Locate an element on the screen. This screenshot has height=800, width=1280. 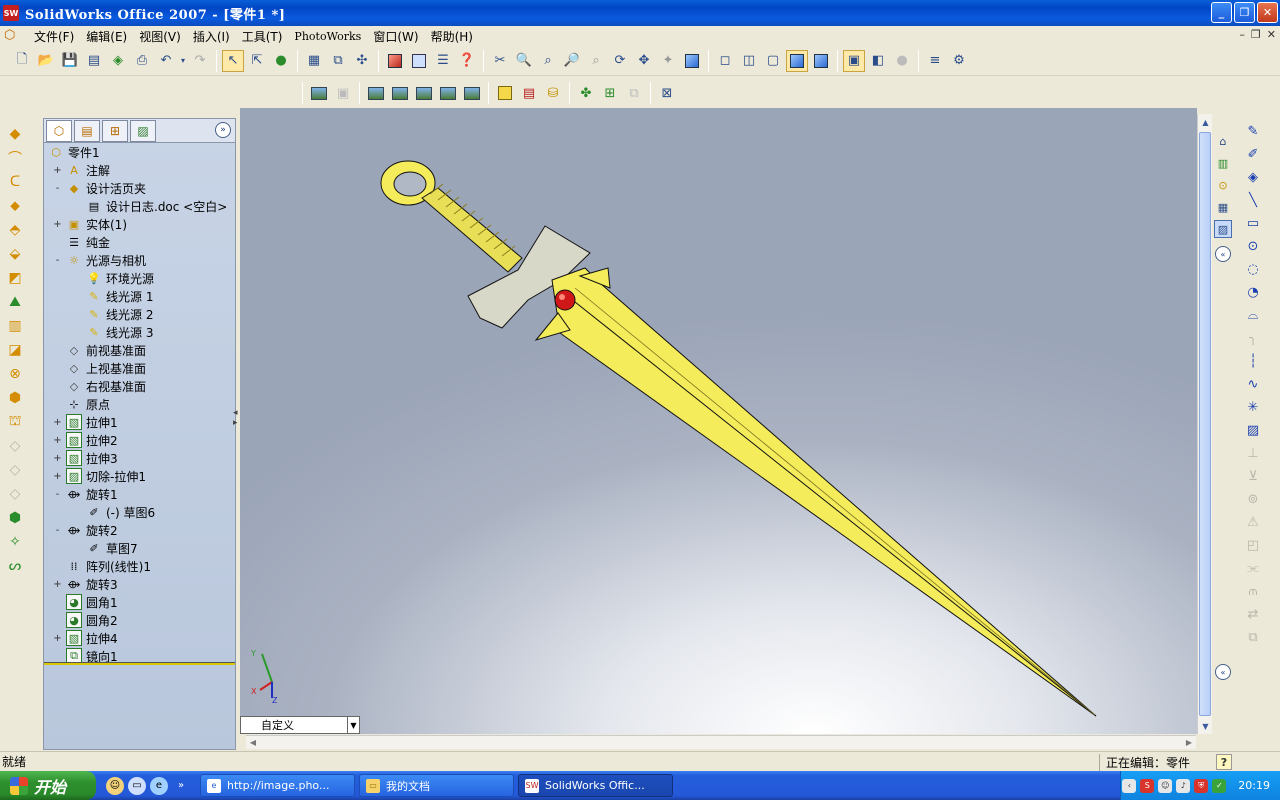
rebuild-traffic-light-icon: ● is located at coordinates (281, 61).